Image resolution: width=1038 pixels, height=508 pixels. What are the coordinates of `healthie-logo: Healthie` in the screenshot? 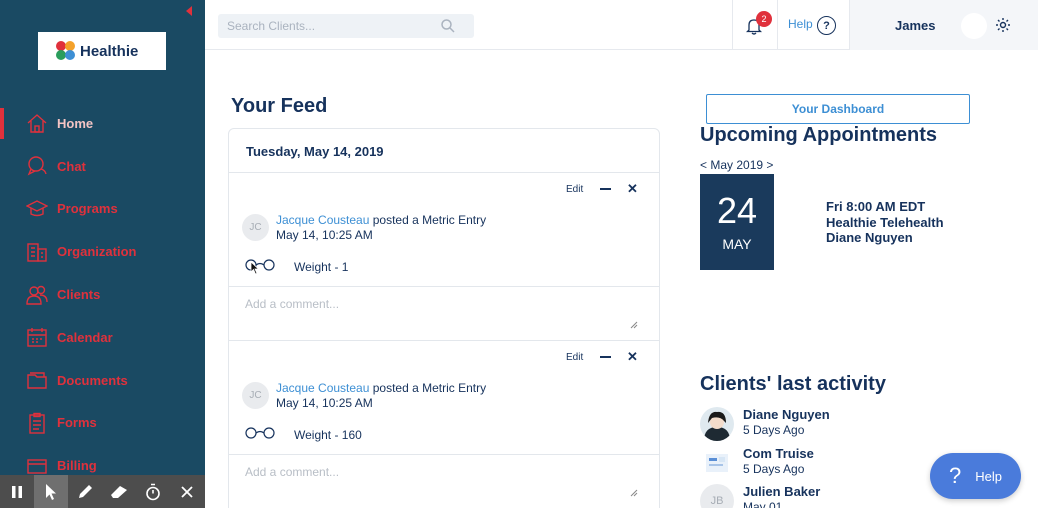 It's located at (102, 51).